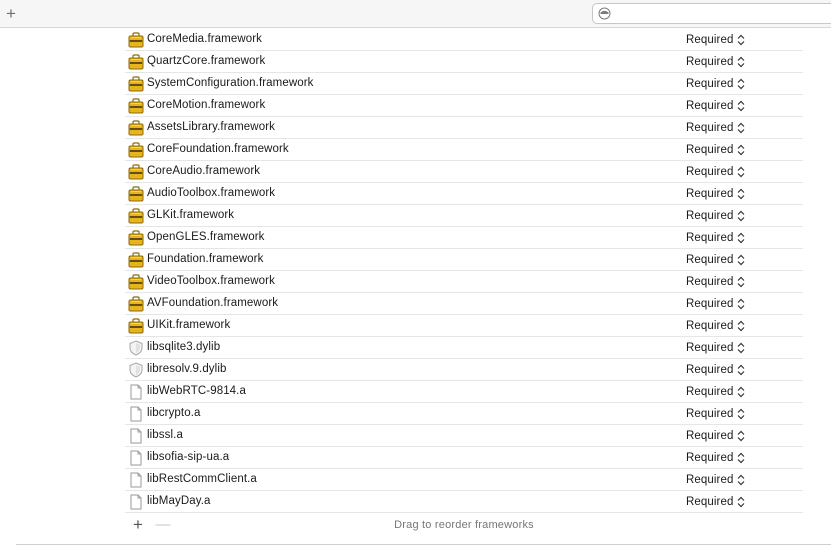 The height and width of the screenshot is (545, 831). I want to click on framework-row: CoreAudio.framework Required, so click(464, 172).